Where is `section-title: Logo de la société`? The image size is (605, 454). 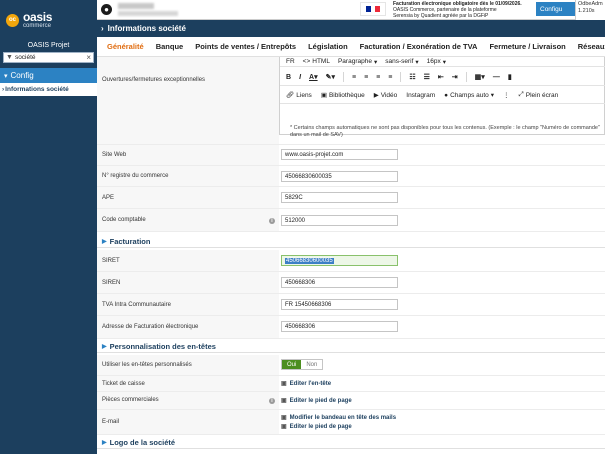 section-title: Logo de la société is located at coordinates (142, 442).